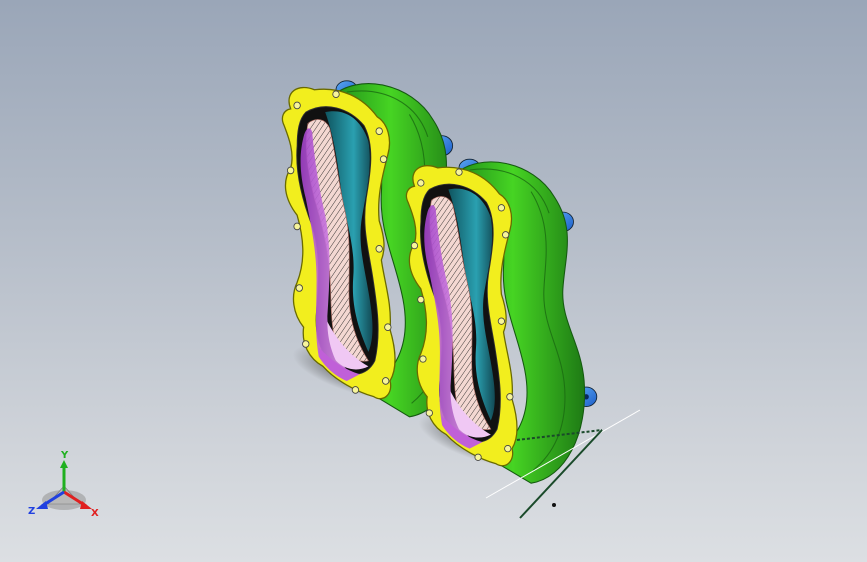 The width and height of the screenshot is (867, 562). Describe the element at coordinates (95, 513) in the screenshot. I see `triad-x-label: X` at that location.